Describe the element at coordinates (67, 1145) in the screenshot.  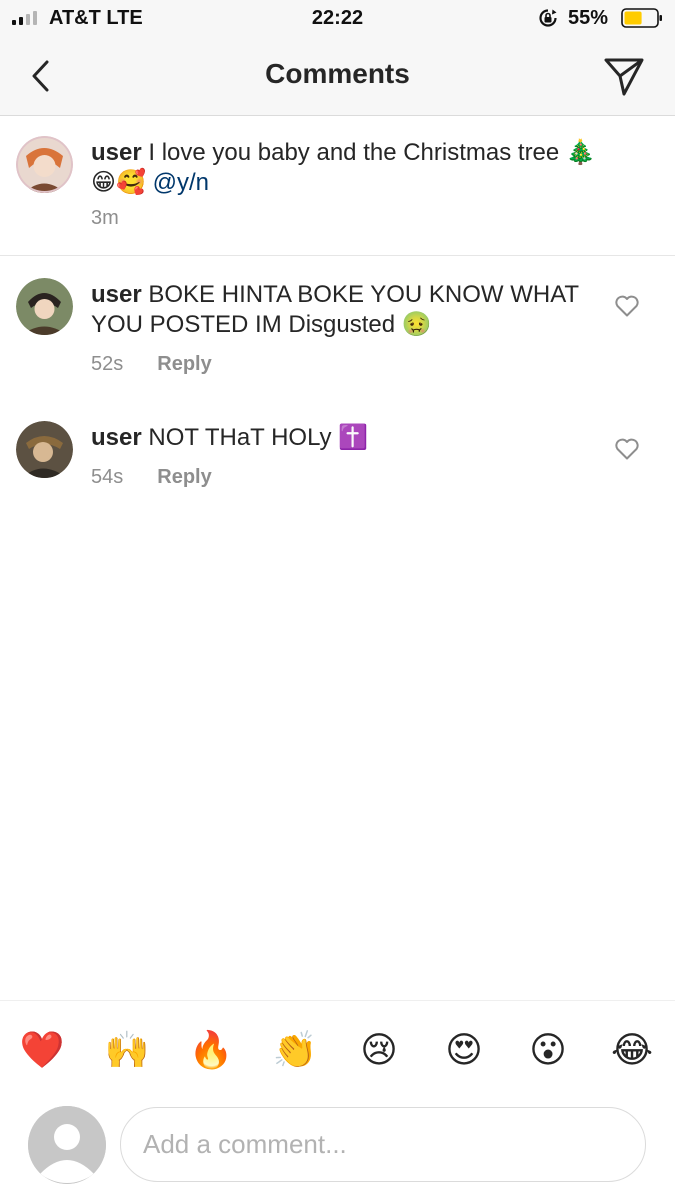
I see `user-avatar-placeholder-icon` at that location.